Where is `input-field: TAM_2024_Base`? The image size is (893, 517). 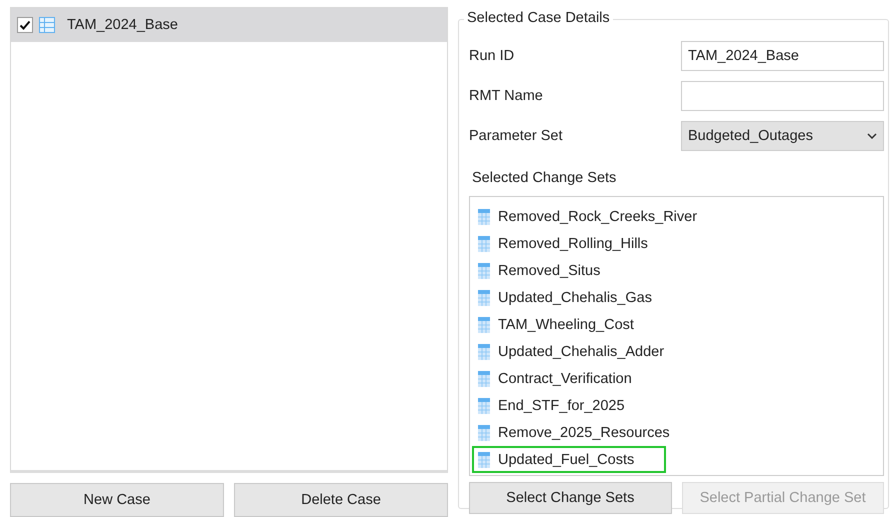 input-field: TAM_2024_Base is located at coordinates (782, 56).